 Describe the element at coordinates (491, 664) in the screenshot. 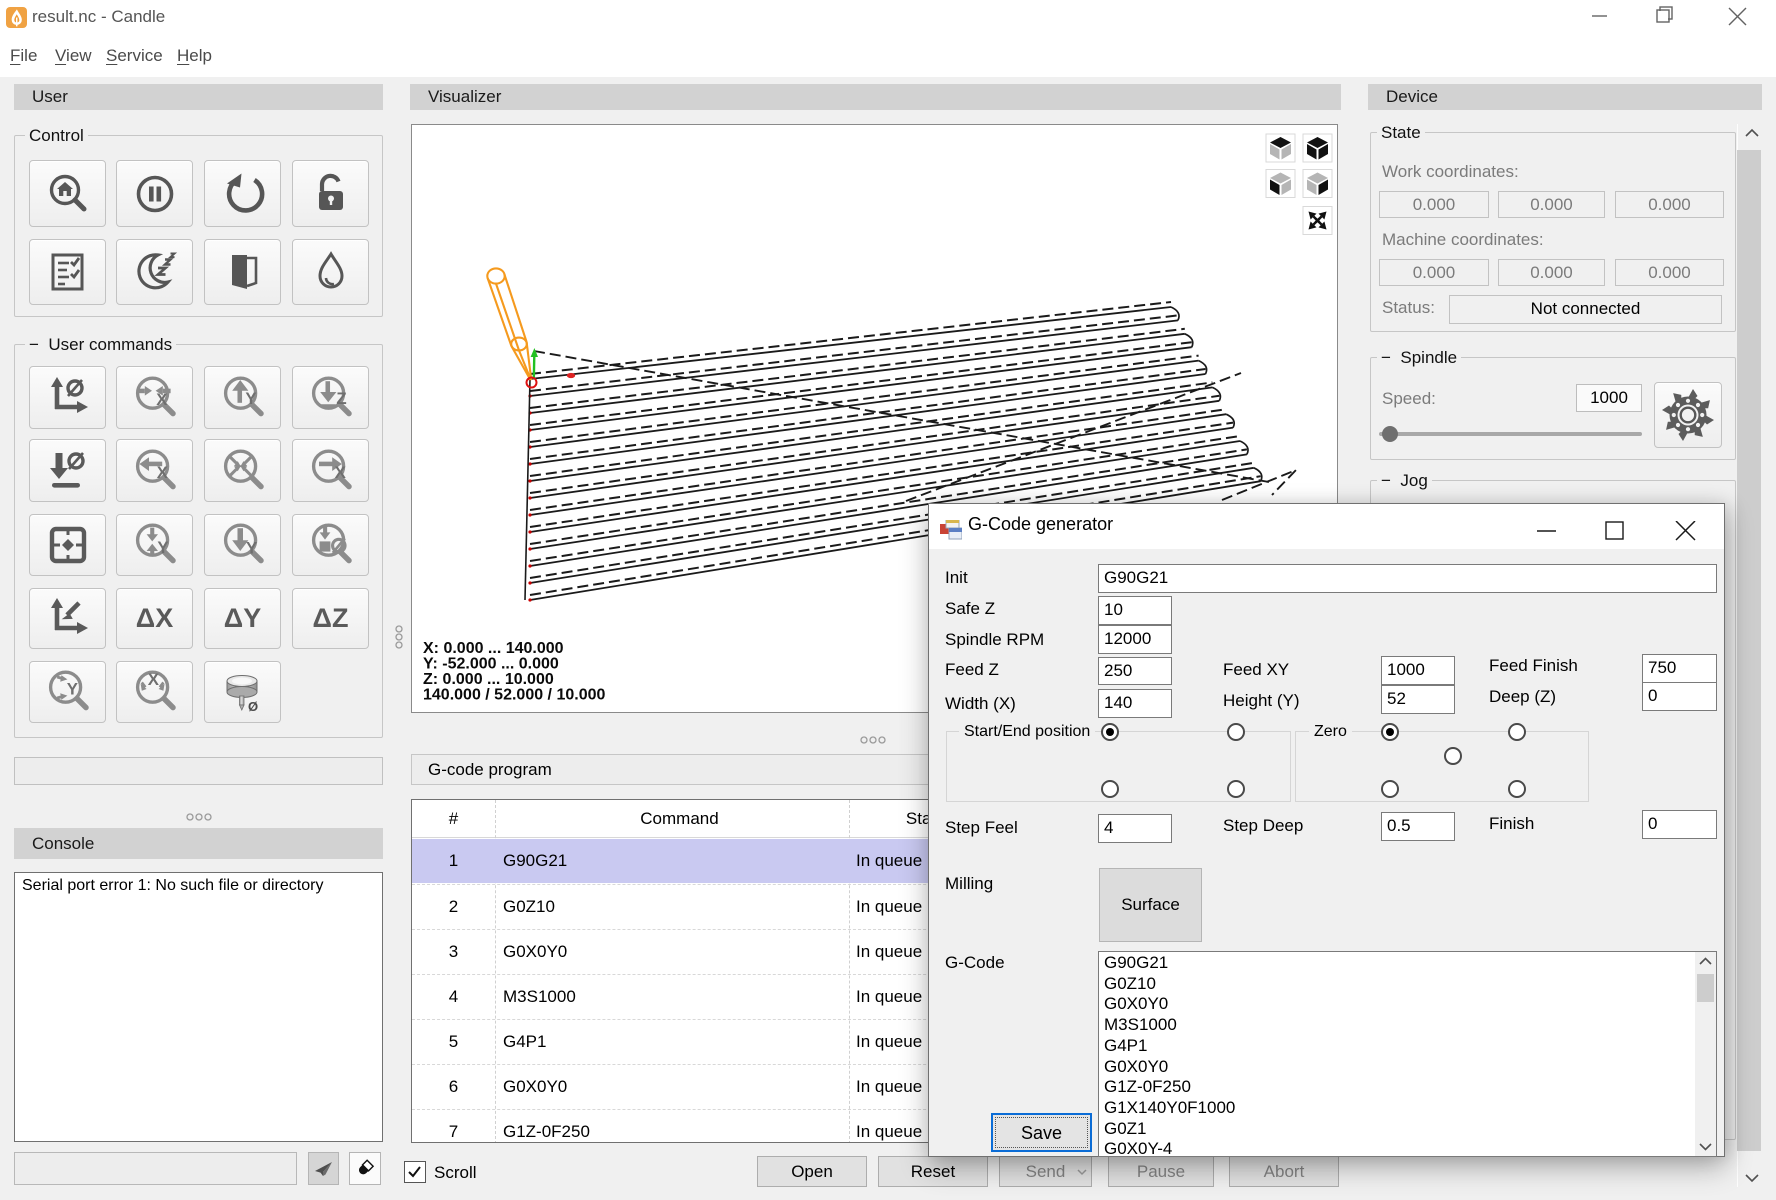

I see `svg-text: Y: -52.000 ... 0.000` at that location.